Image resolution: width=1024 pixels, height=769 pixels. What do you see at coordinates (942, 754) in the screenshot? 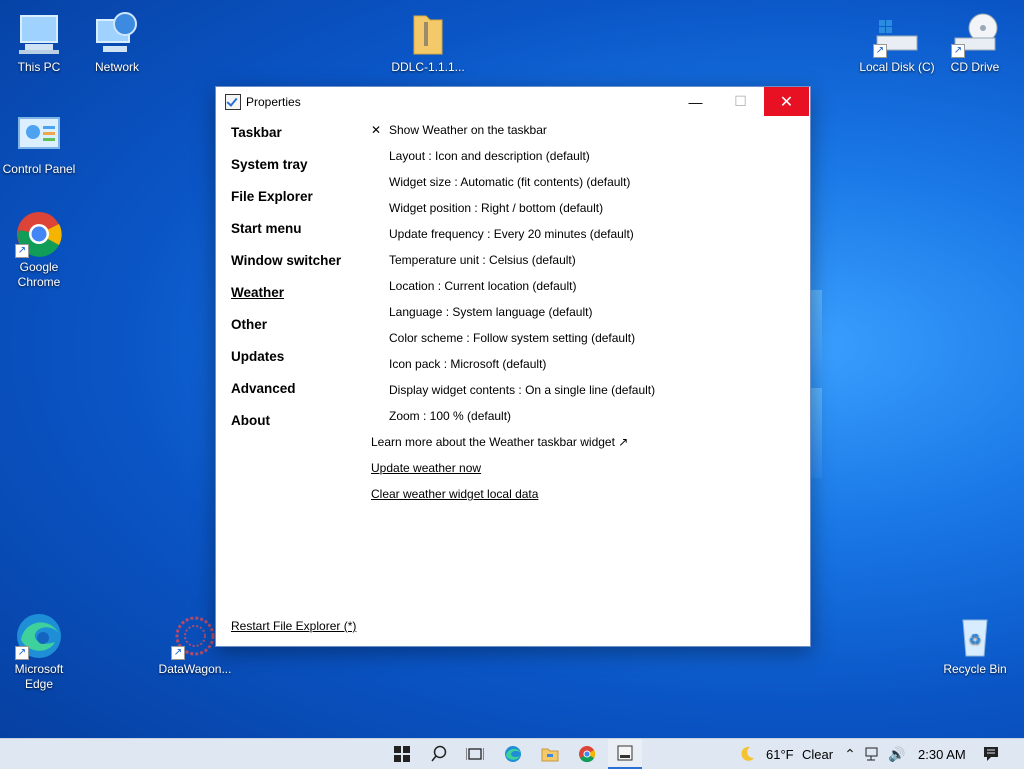
I see `clock: 2:30 AM` at bounding box center [942, 754].